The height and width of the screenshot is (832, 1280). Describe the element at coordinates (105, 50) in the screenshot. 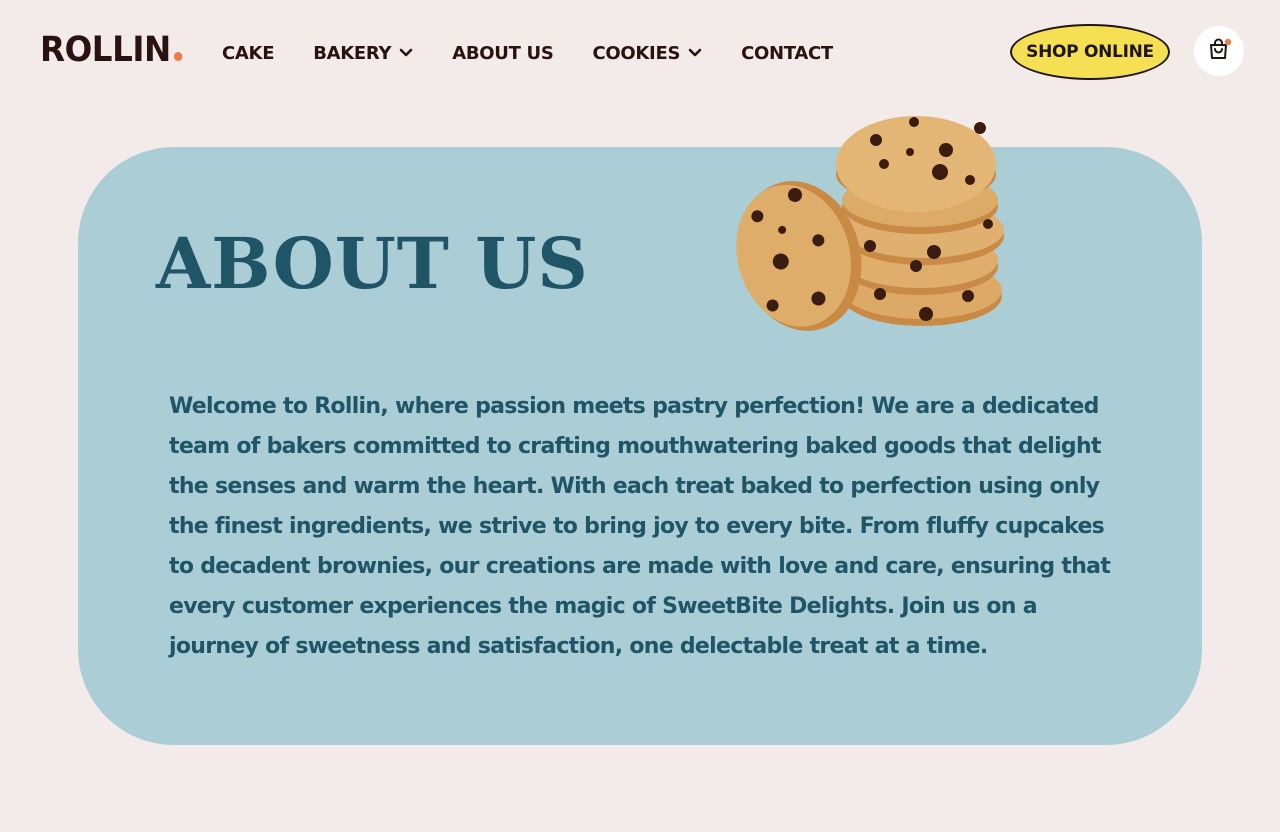

I see `logo-text: ROLLIN` at that location.